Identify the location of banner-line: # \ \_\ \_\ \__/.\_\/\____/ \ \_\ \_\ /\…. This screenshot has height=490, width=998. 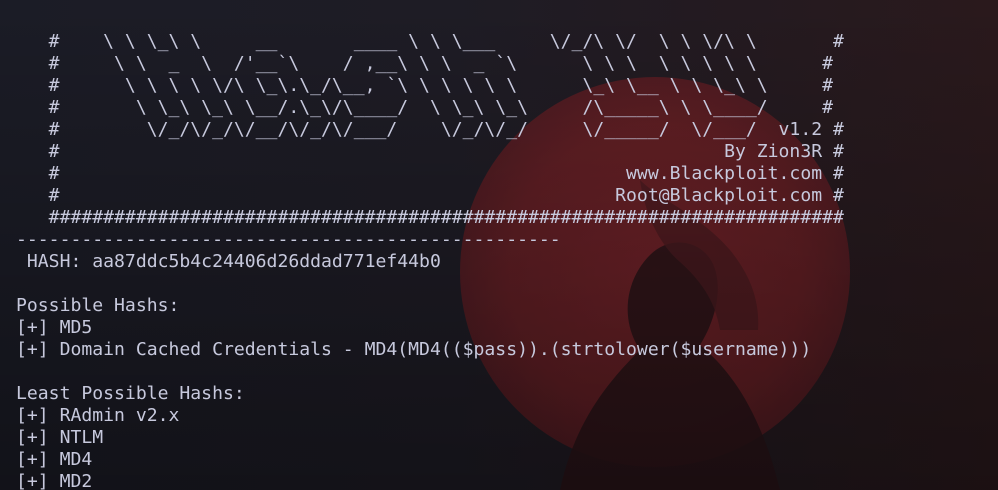
(425, 107).